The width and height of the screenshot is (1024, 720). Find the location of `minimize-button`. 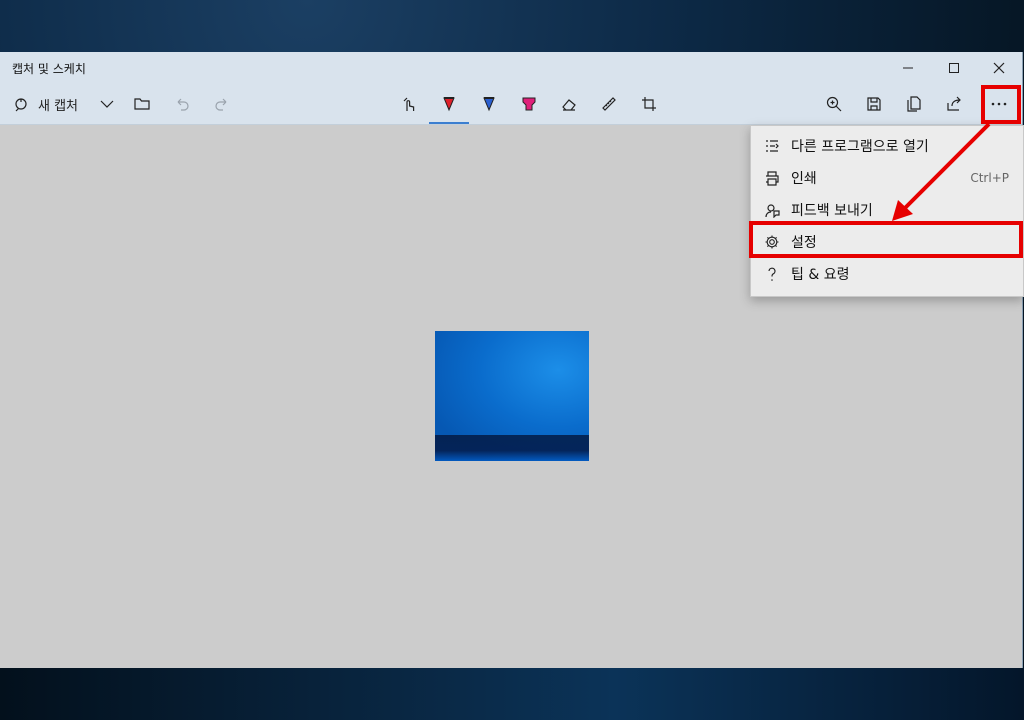

minimize-button is located at coordinates (908, 68).